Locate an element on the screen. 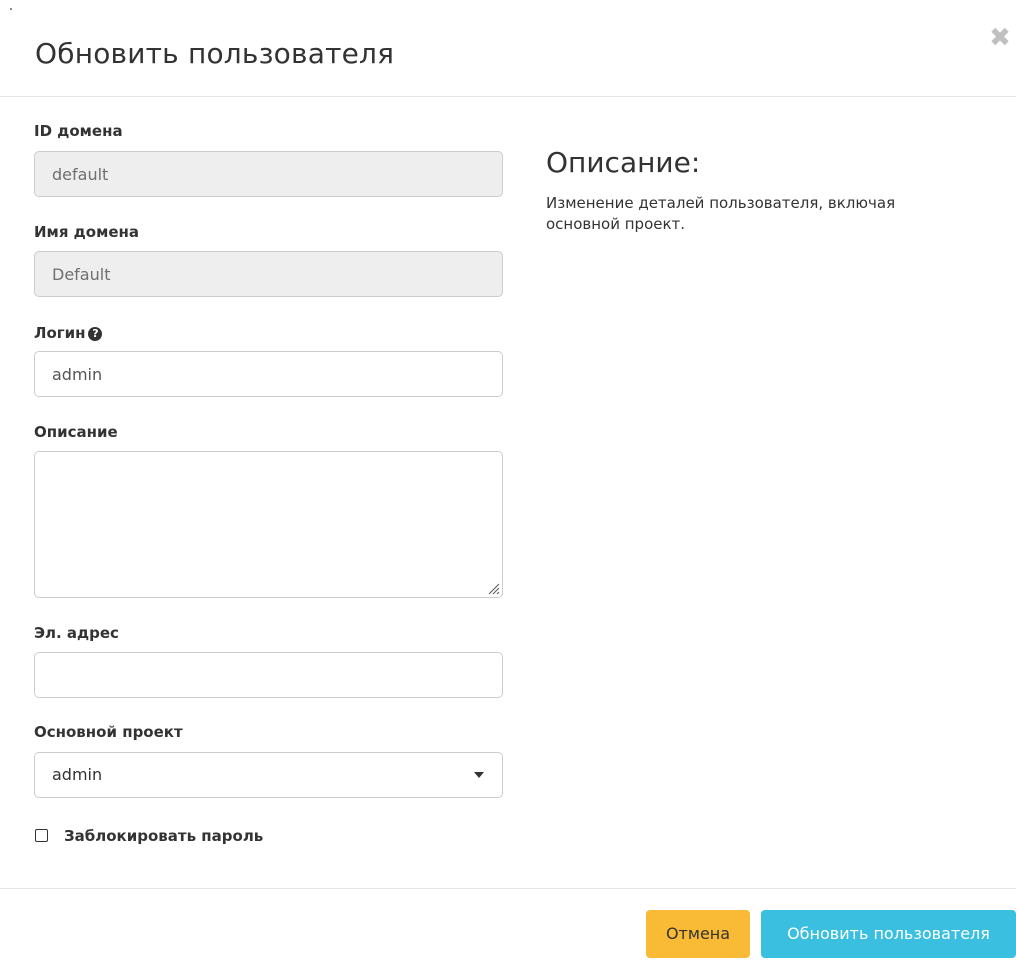  primary-project-value: admin is located at coordinates (77, 774).